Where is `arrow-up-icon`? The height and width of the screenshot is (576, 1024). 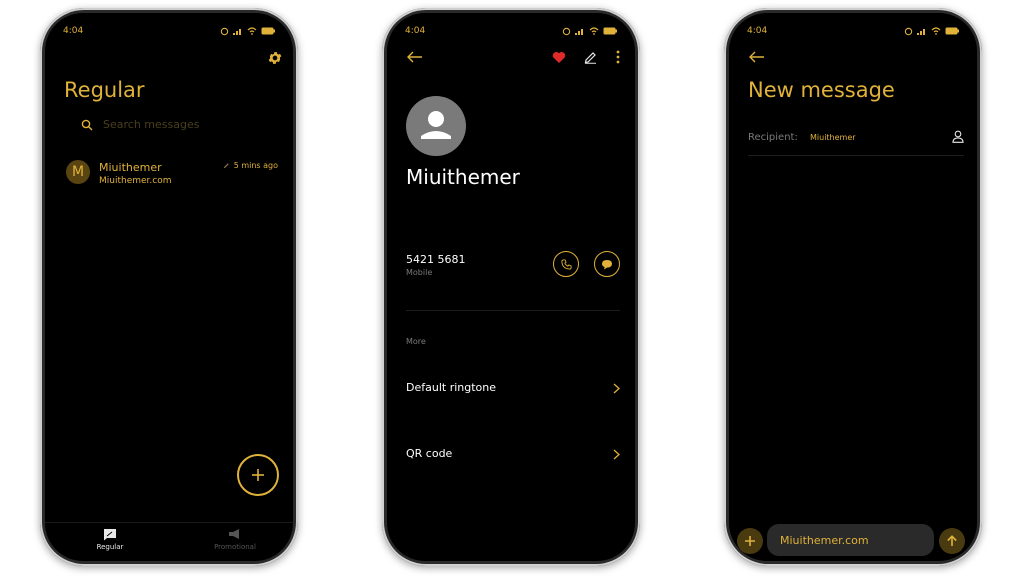
arrow-up-icon is located at coordinates (952, 540).